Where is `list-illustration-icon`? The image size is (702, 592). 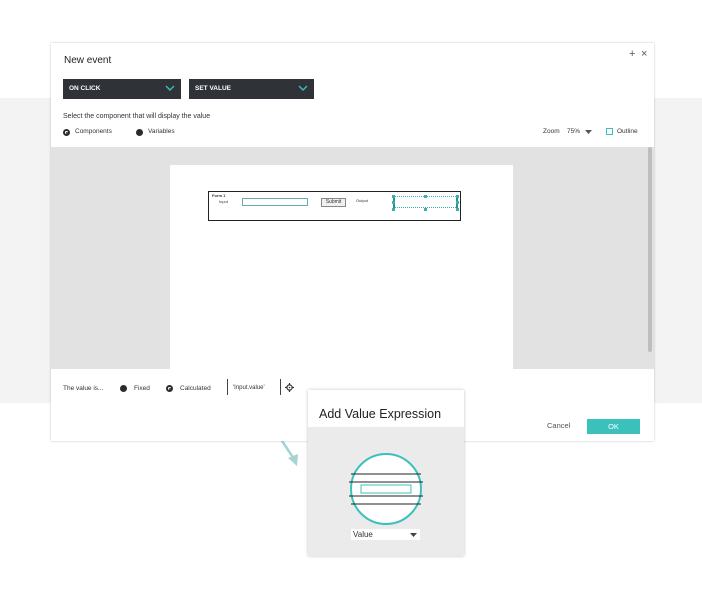 list-illustration-icon is located at coordinates (386, 489).